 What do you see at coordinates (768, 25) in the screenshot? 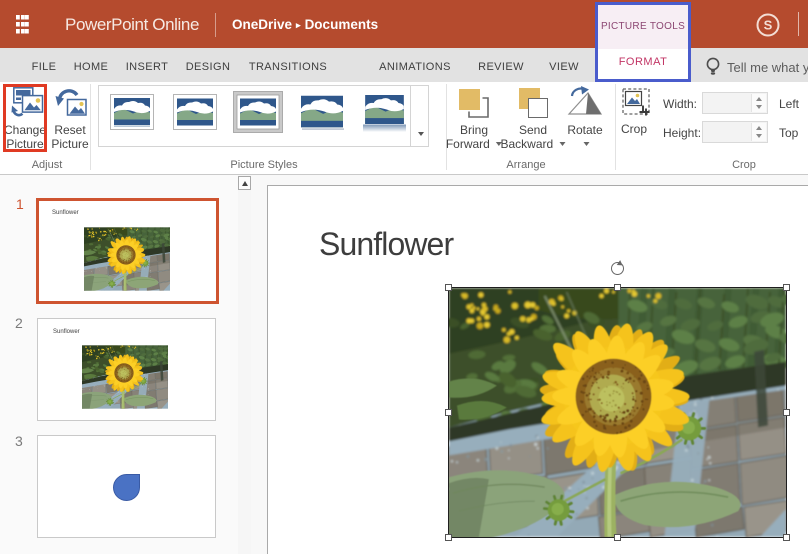
I see `svg-text: S` at bounding box center [768, 25].